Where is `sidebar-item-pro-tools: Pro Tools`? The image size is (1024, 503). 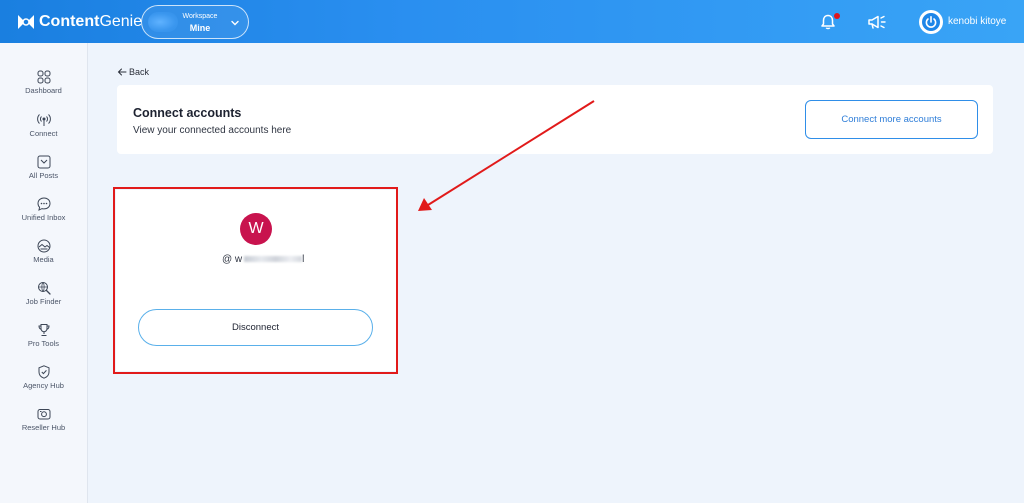 sidebar-item-pro-tools: Pro Tools is located at coordinates (43, 335).